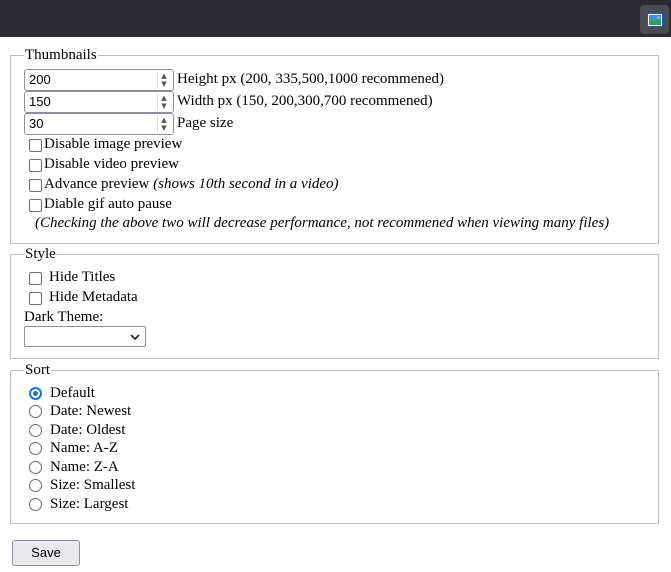 This screenshot has width=671, height=572. I want to click on hide-titles-checkbox, so click(35, 278).